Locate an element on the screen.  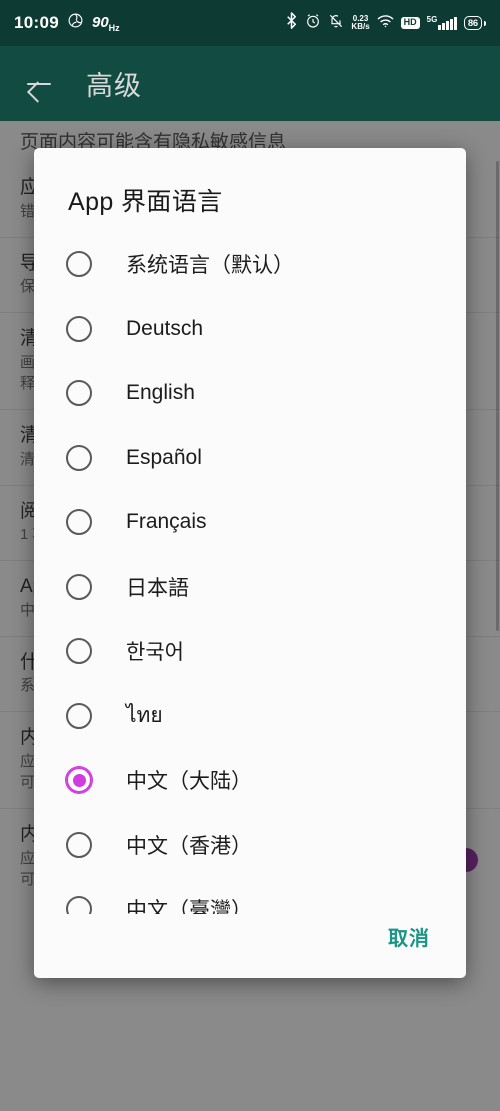
battery-icon: 86 is located at coordinates (474, 23).